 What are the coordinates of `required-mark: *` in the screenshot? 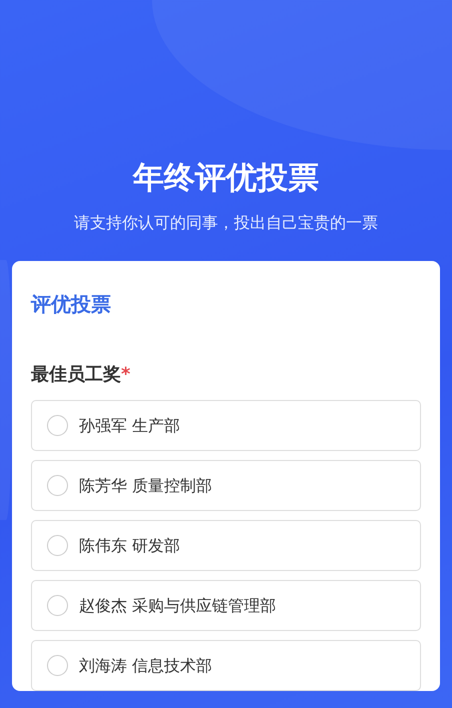 It's located at (125, 375).